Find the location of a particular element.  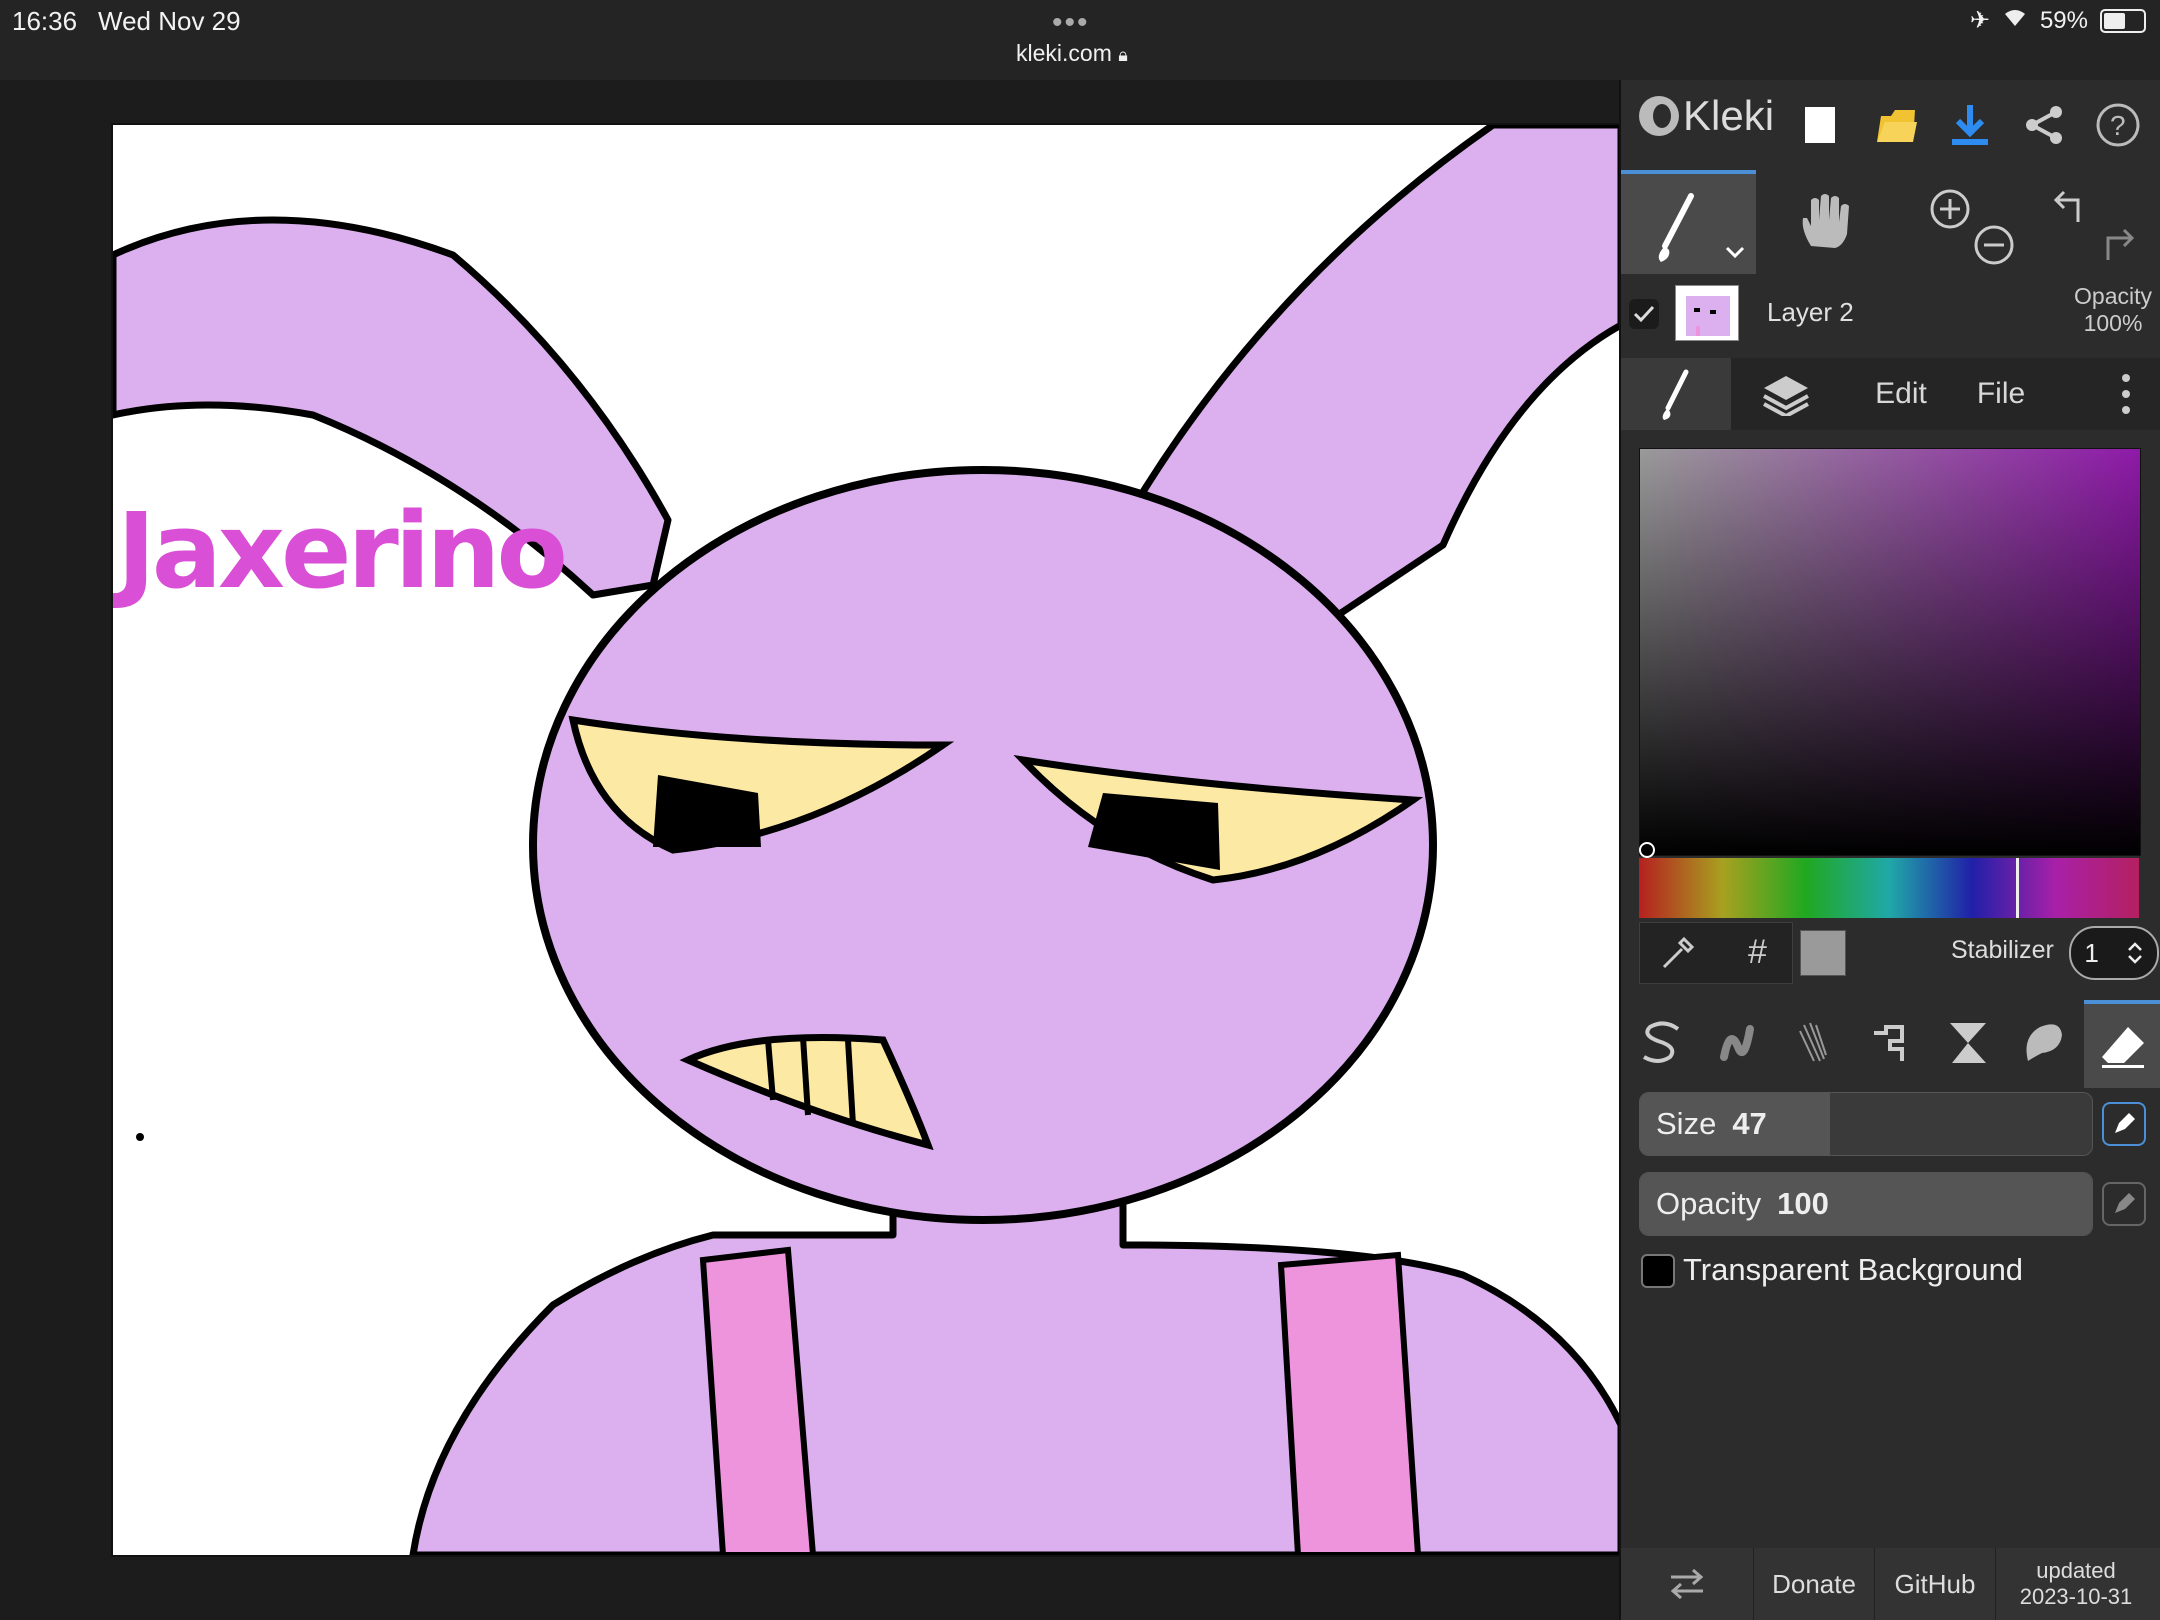

kleki-logo-icon is located at coordinates (1659, 116).